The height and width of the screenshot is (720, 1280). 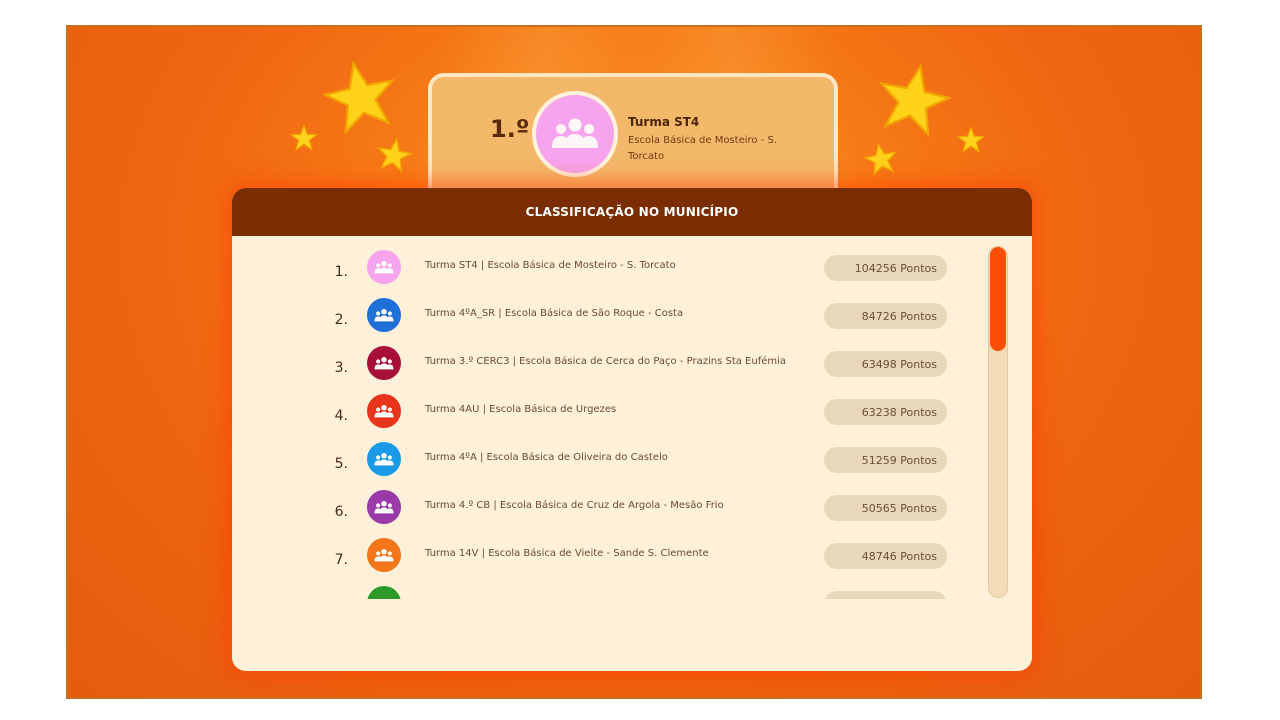 I want to click on rank-number: 1., so click(x=341, y=272).